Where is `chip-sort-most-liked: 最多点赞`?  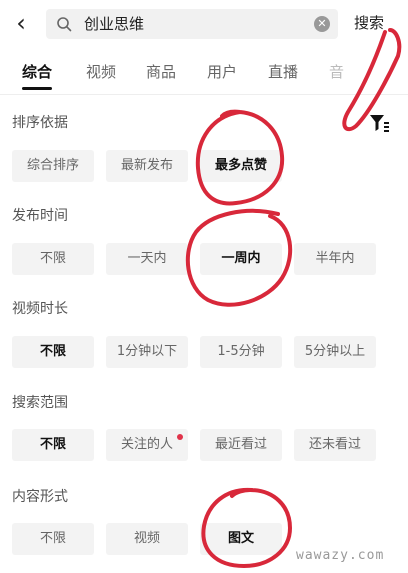 chip-sort-most-liked: 最多点赞 is located at coordinates (241, 166).